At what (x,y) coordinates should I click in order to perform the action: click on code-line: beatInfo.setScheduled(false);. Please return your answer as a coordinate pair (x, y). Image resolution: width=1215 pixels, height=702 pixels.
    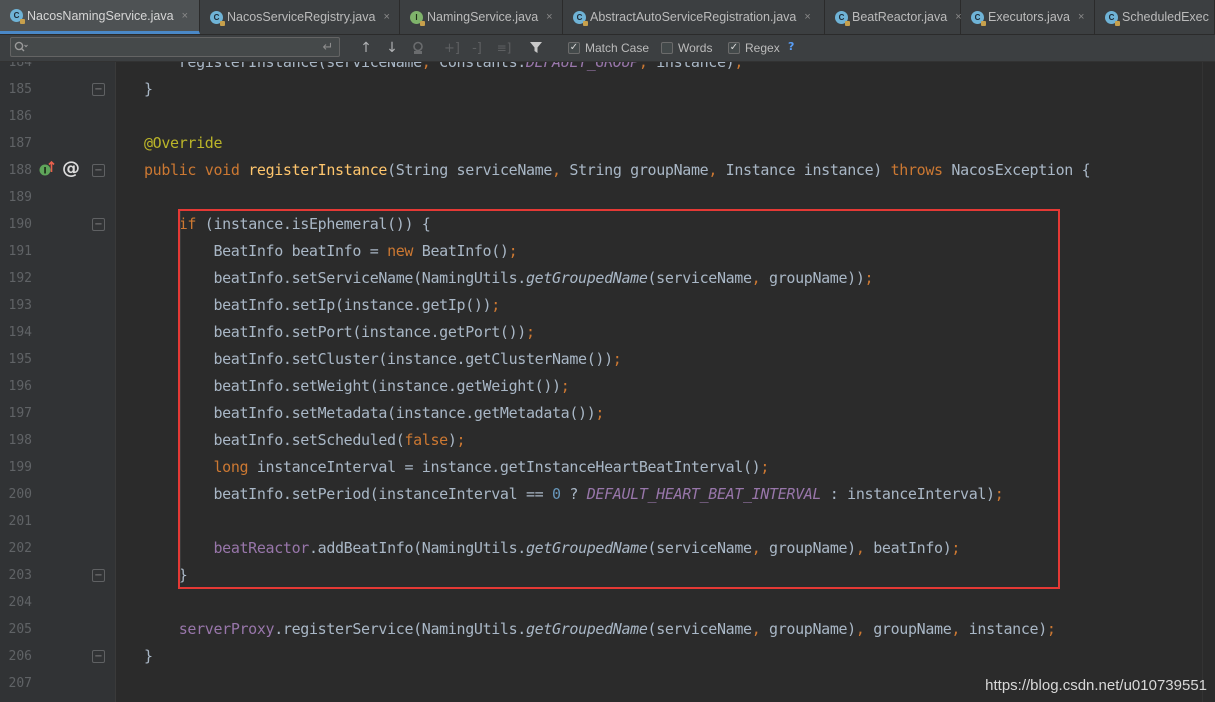
    Looking at the image, I should click on (305, 440).